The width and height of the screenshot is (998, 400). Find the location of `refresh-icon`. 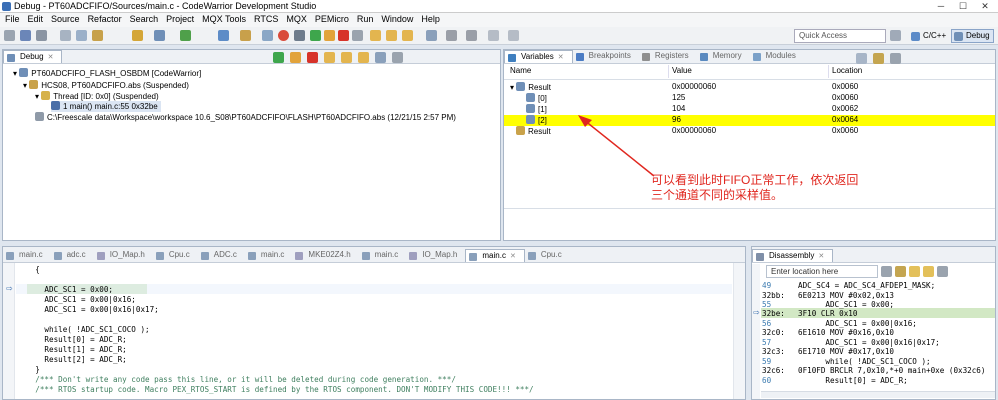

refresh-icon is located at coordinates (928, 271).